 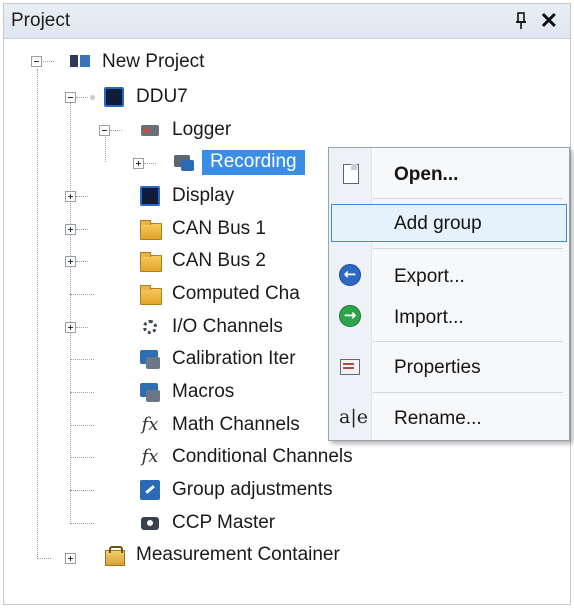 I want to click on tree-node-label: CAN Bus 2, so click(x=219, y=260).